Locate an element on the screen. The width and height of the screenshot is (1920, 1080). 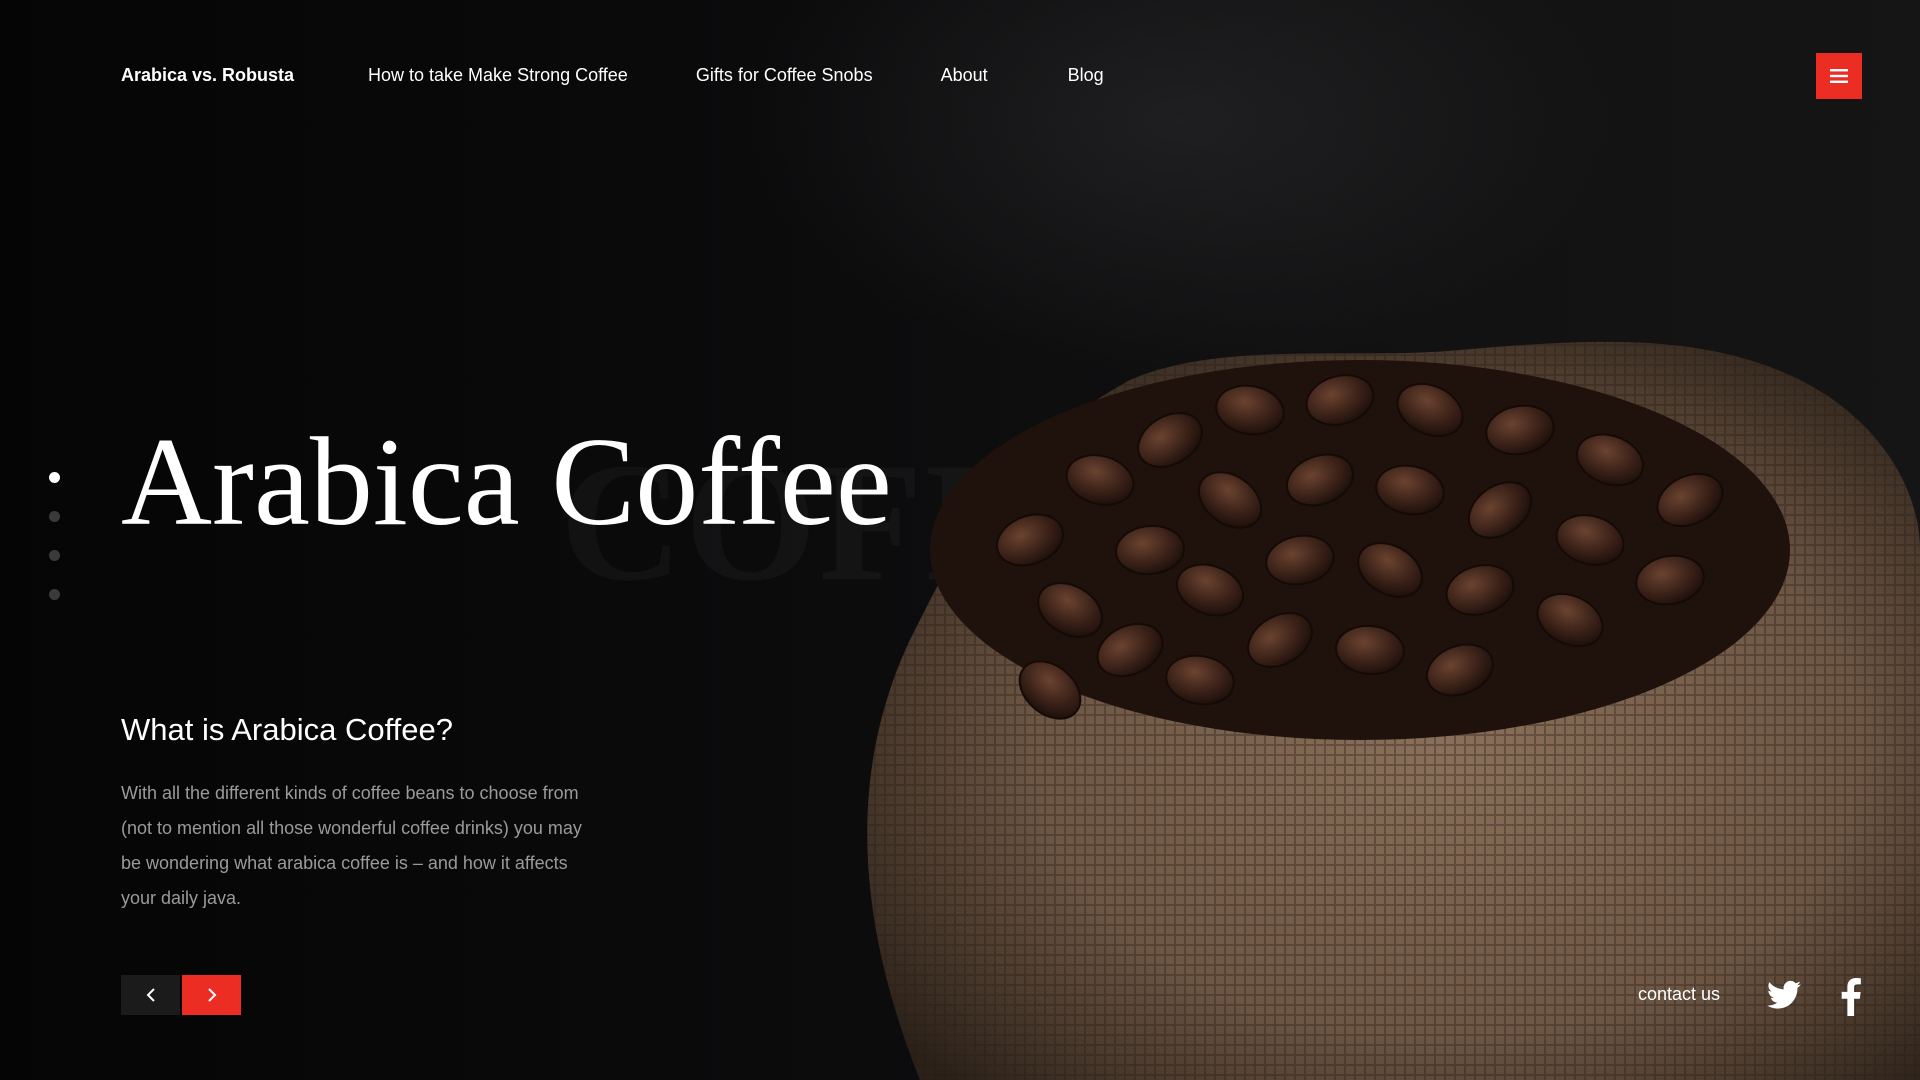
hero-title: Arabica Coffee is located at coordinates (506, 482).